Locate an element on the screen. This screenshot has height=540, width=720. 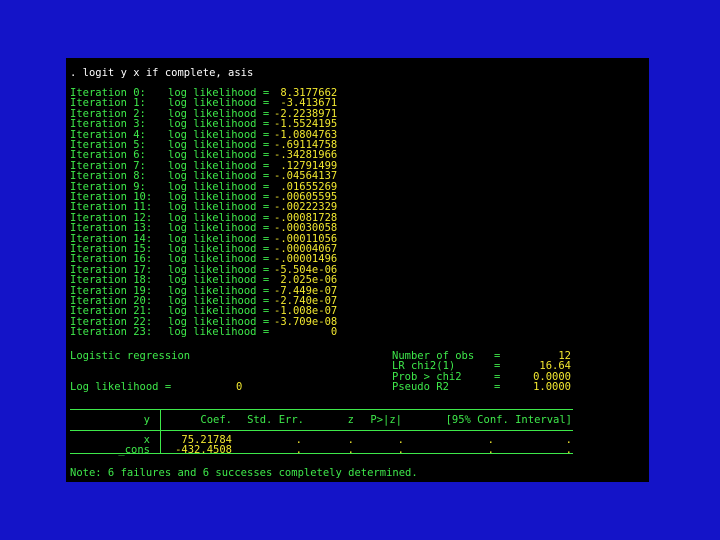
stat-label: Pseudo R2 is located at coordinates (420, 387).